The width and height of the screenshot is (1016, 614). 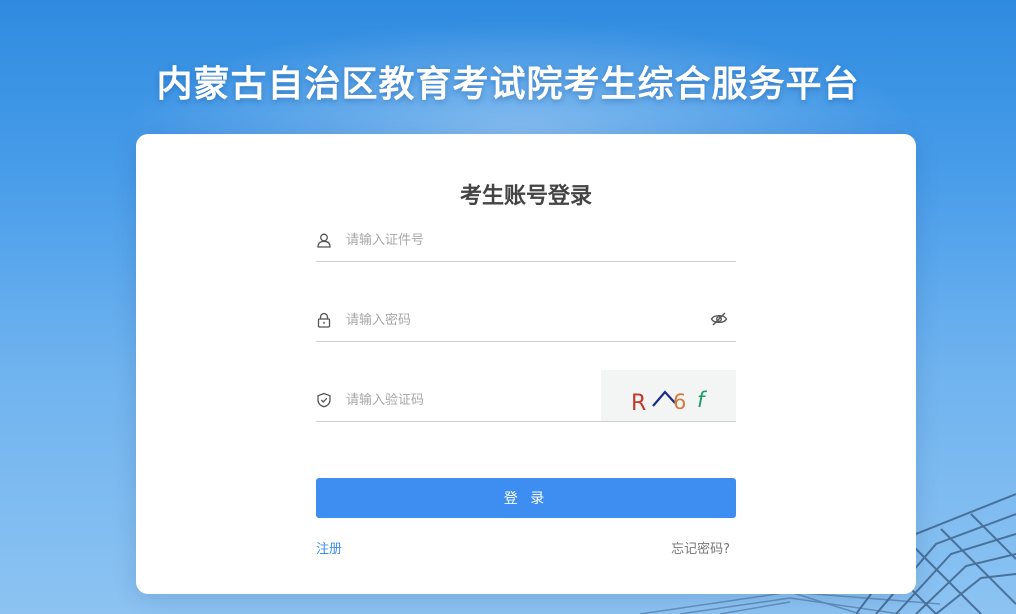 I want to click on password-input, so click(x=516, y=320).